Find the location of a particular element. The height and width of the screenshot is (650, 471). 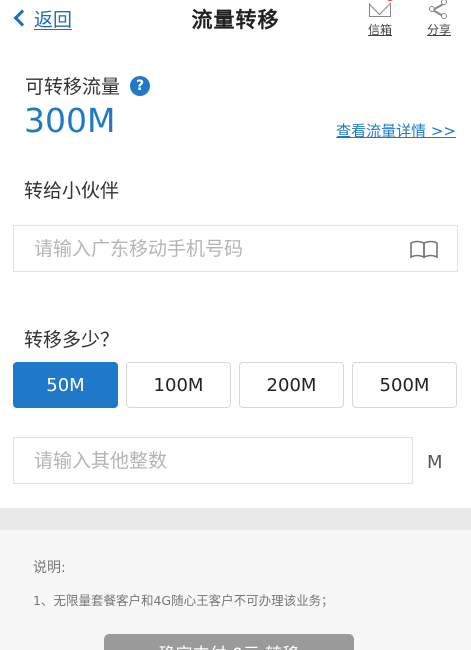

amount-option-200m: 200M is located at coordinates (291, 385).